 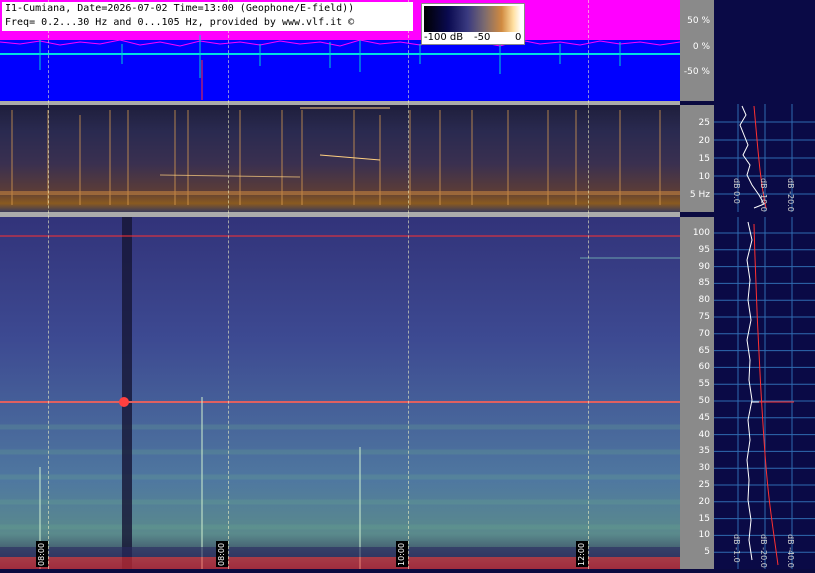 What do you see at coordinates (704, 417) in the screenshot?
I see `axis-tick: 45` at bounding box center [704, 417].